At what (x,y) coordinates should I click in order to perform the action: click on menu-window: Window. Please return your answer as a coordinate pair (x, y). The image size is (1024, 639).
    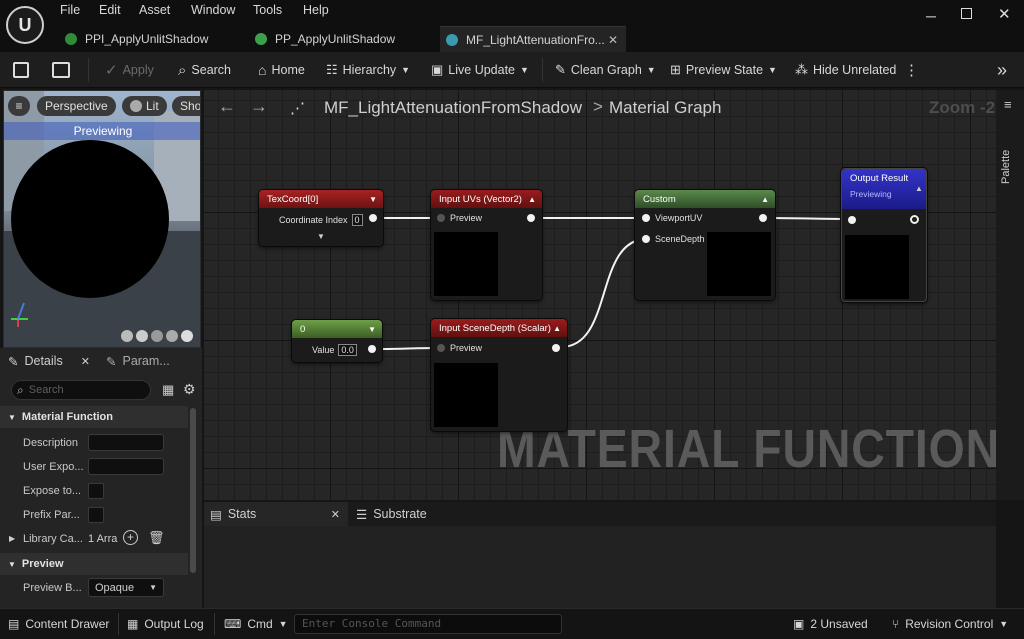
    Looking at the image, I should click on (213, 10).